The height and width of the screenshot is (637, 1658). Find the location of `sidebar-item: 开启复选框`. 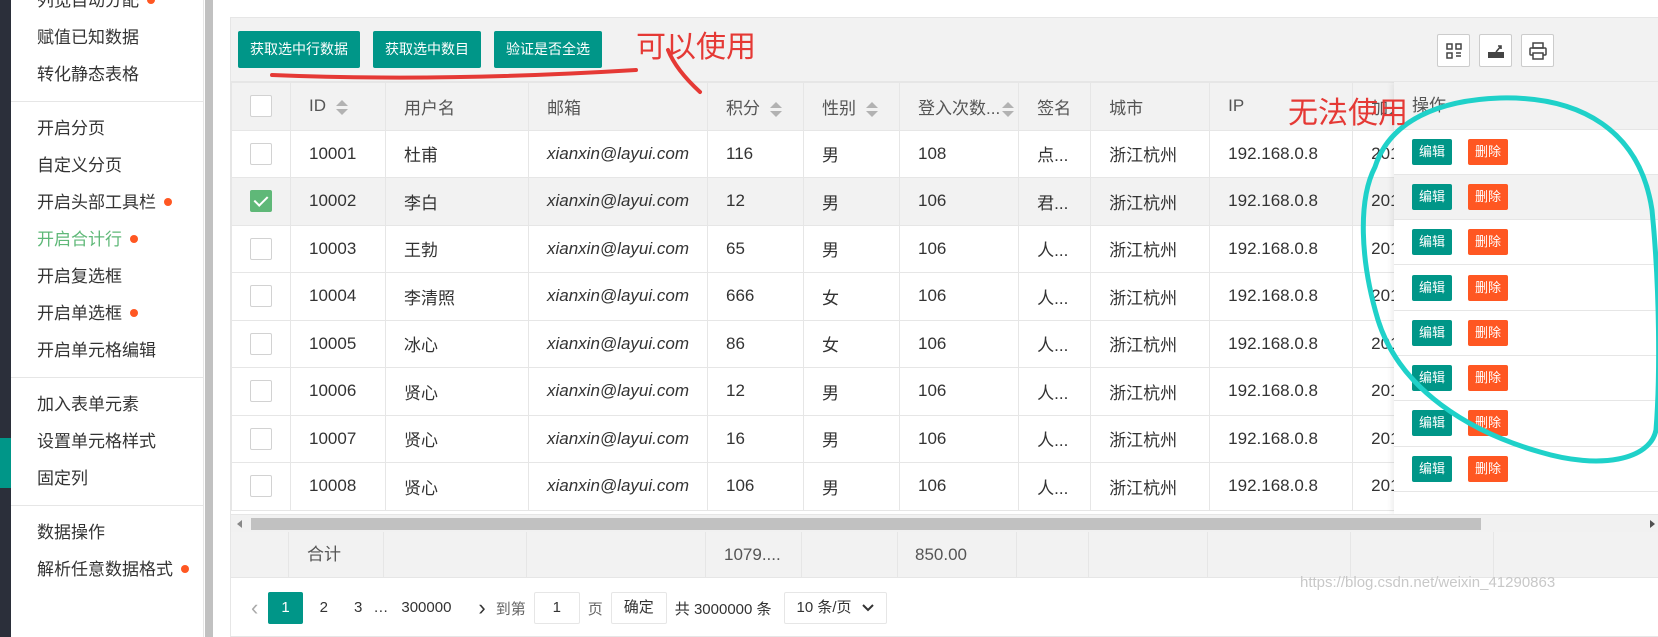

sidebar-item: 开启复选框 is located at coordinates (107, 276).